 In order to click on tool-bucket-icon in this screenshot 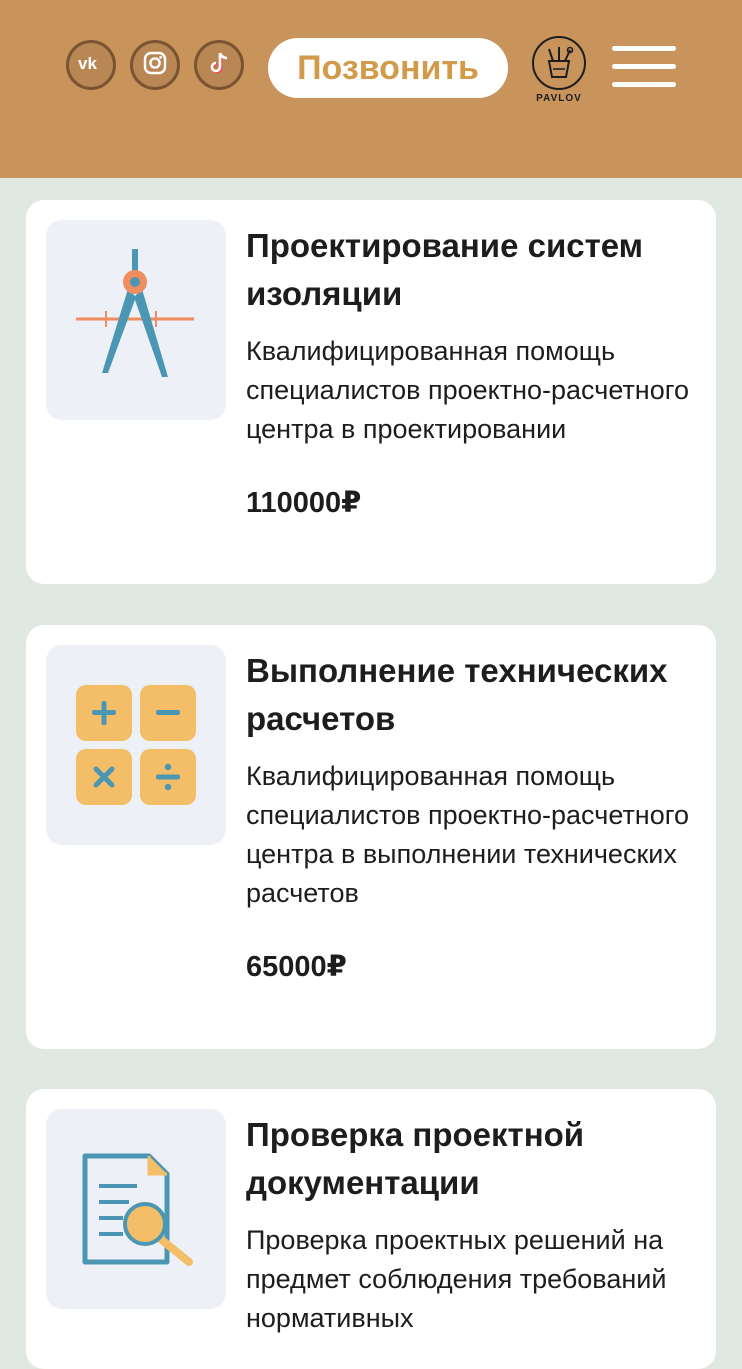, I will do `click(559, 63)`.